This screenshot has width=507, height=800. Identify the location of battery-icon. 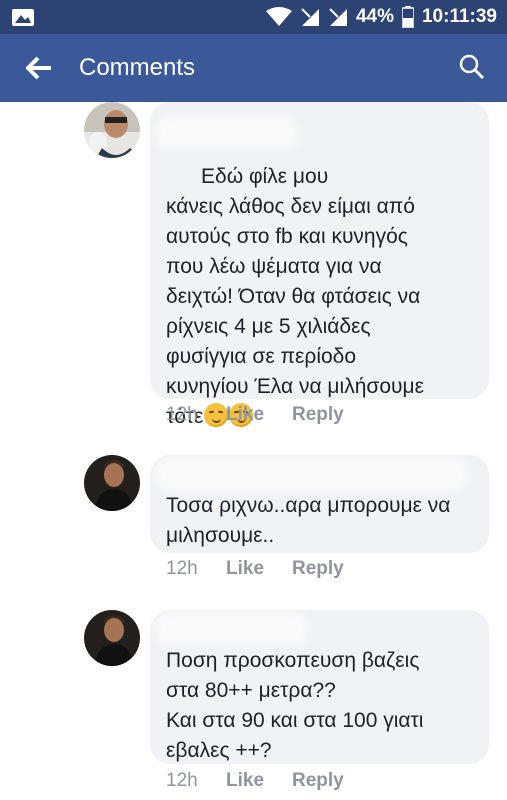
(407, 17).